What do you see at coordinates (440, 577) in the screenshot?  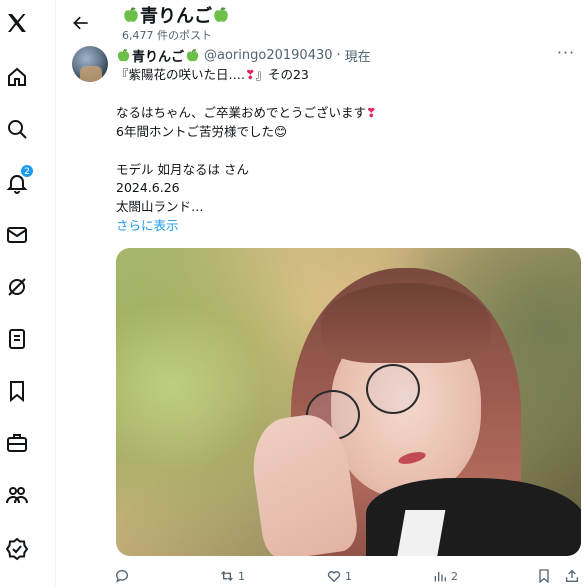 I see `analytics-icon` at bounding box center [440, 577].